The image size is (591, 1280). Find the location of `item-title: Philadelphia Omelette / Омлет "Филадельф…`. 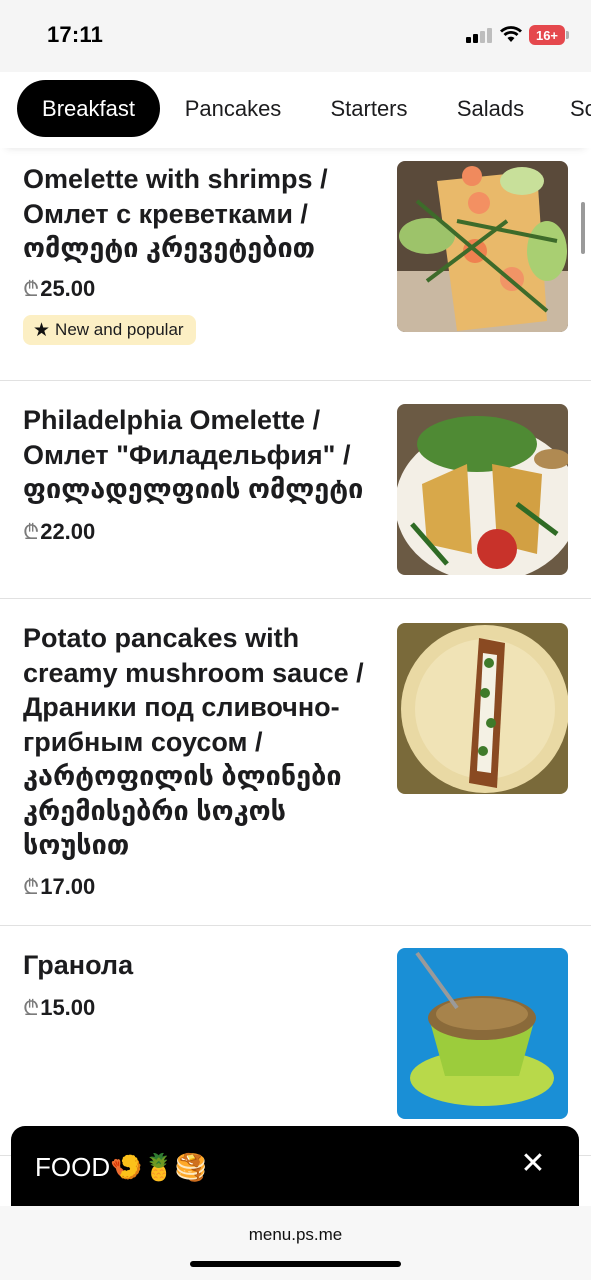

item-title: Philadelphia Omelette / Омлет "Филадельф… is located at coordinates (193, 454).